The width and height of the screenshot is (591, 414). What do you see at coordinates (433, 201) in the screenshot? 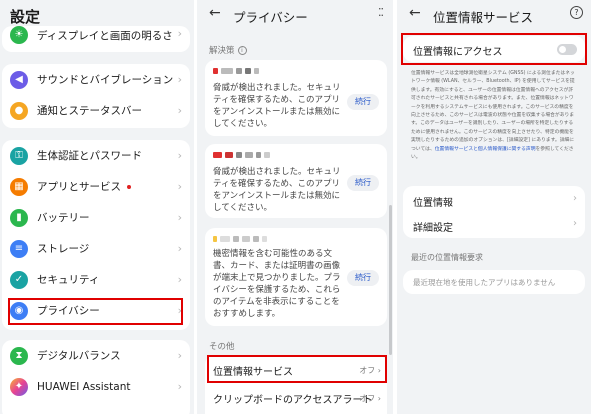
I see `location-info-item: 位置情報` at bounding box center [433, 201].